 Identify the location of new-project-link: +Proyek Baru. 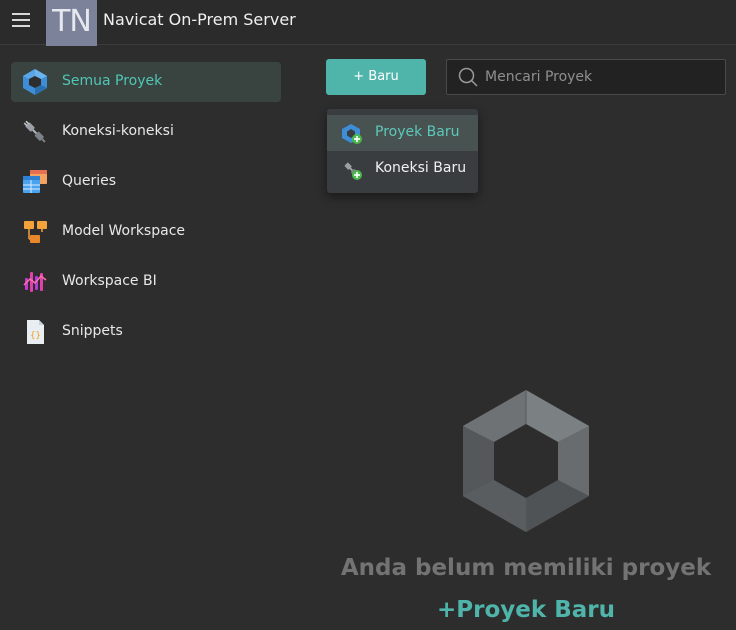
(518, 610).